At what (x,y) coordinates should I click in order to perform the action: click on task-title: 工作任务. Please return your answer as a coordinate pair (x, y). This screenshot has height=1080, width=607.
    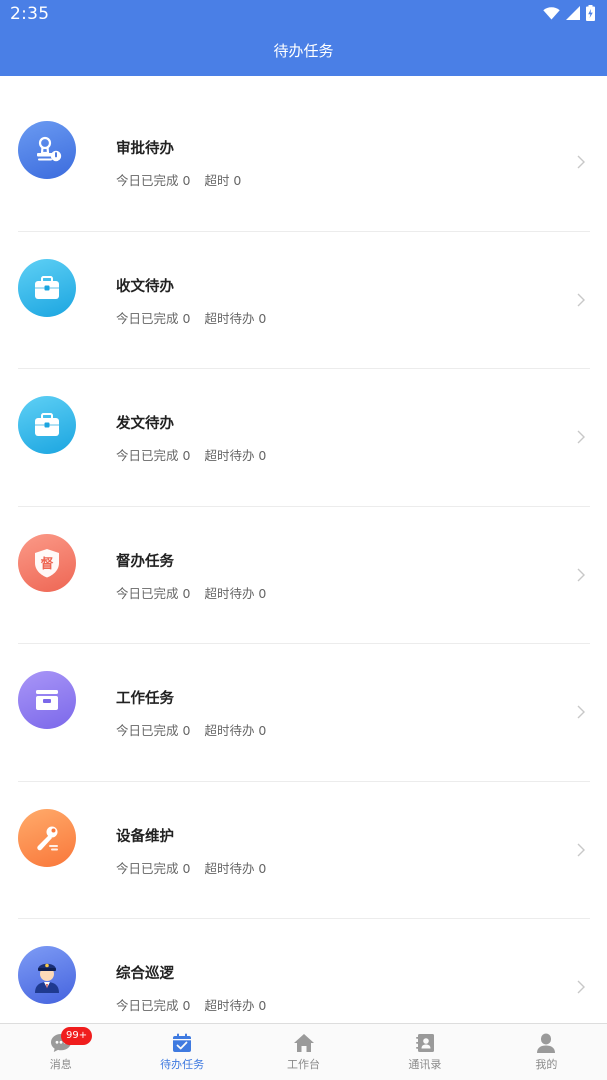
    Looking at the image, I should click on (145, 699).